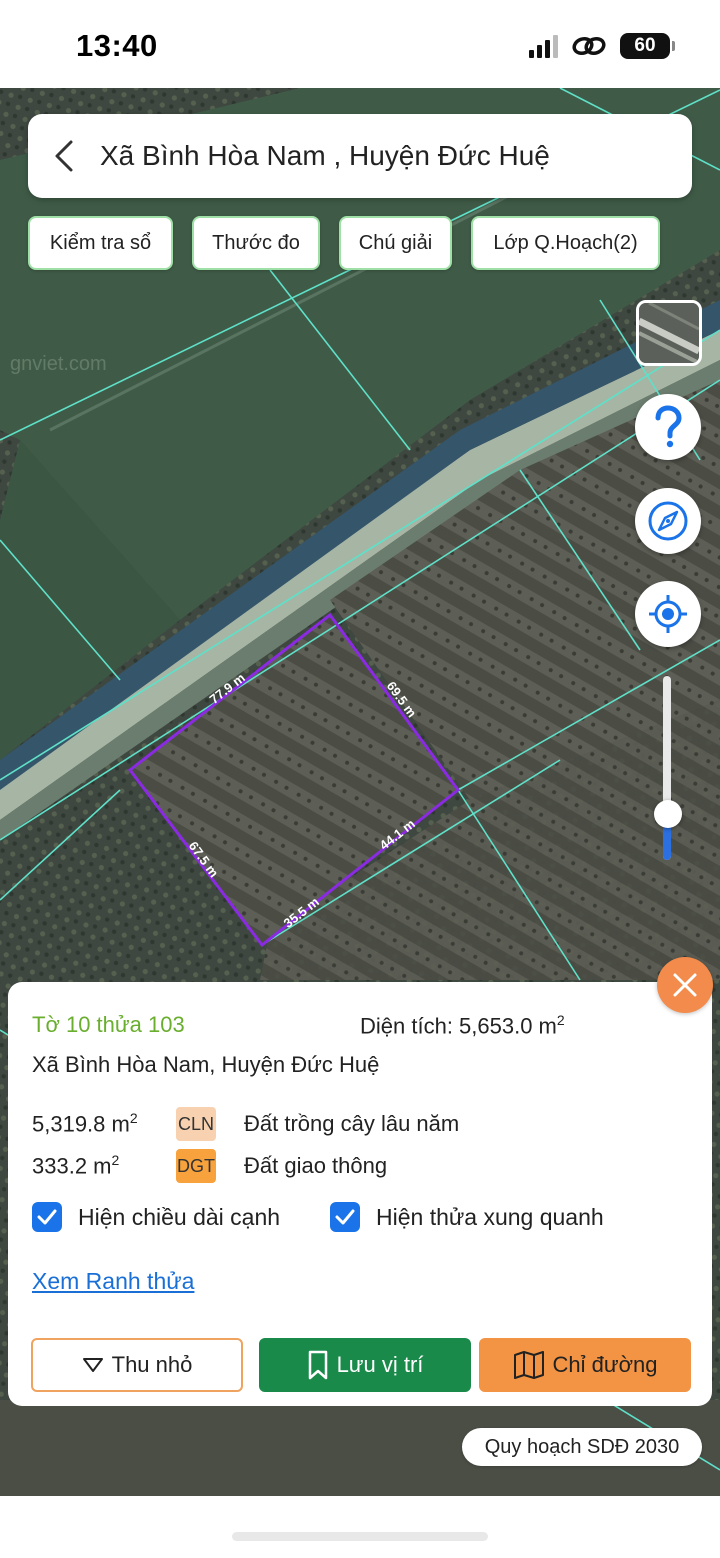 The width and height of the screenshot is (720, 1558). What do you see at coordinates (206, 1064) in the screenshot?
I see `parcel-address: Xã Bình Hòa Nam, Huyện Đức Huệ` at bounding box center [206, 1064].